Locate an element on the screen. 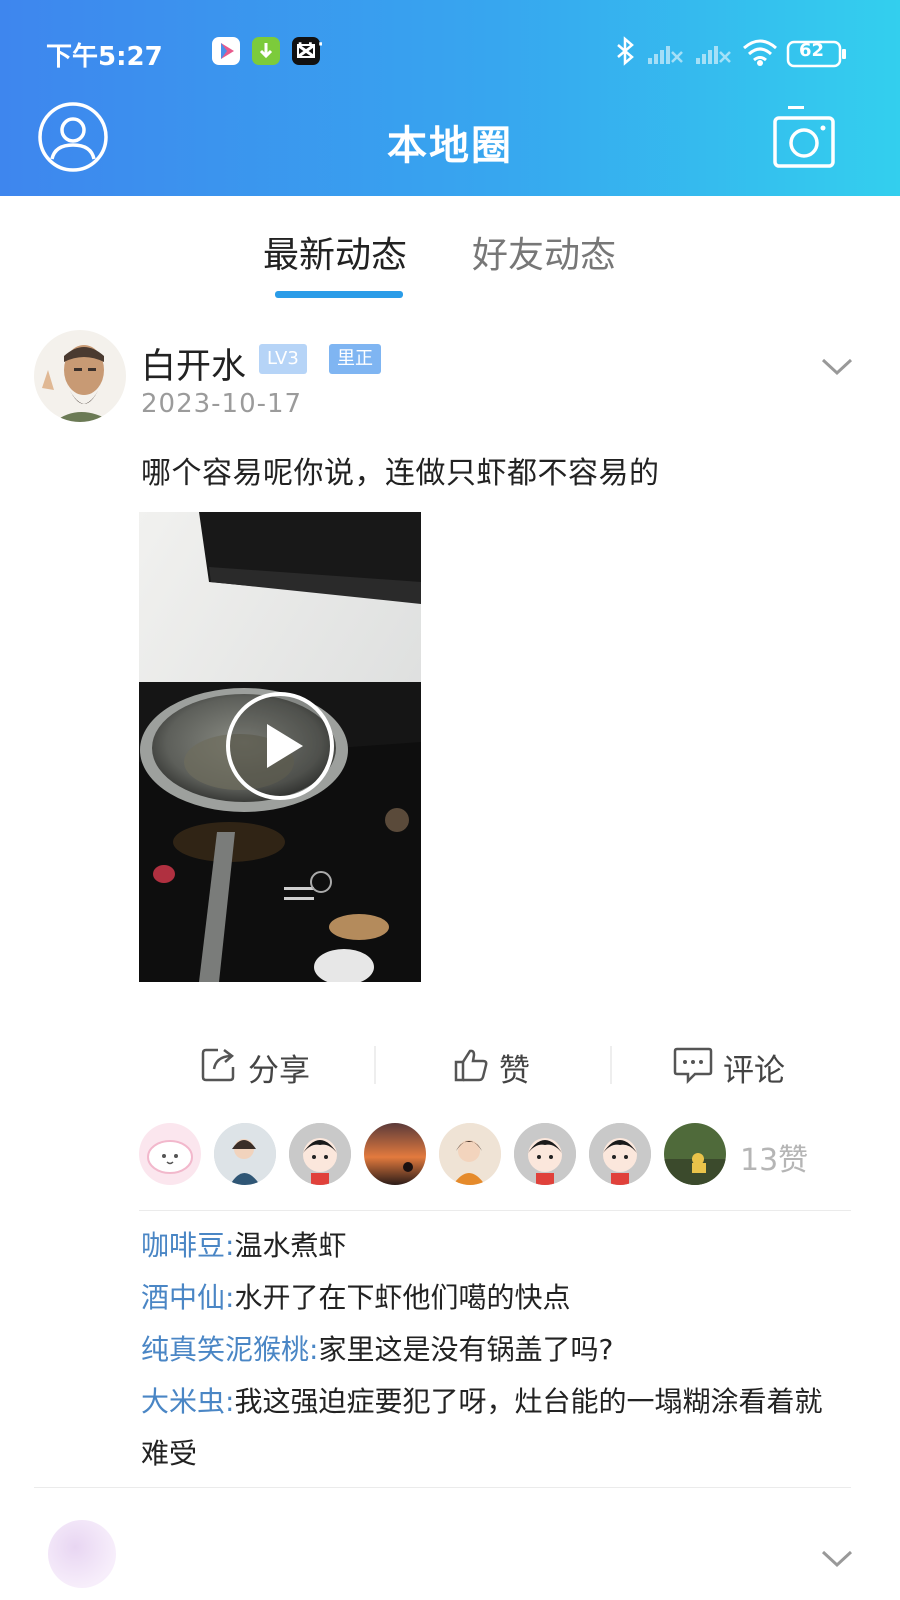  comment-item: 酒中仙:水开了在下虾他们噶的快点 is located at coordinates (491, 1298).